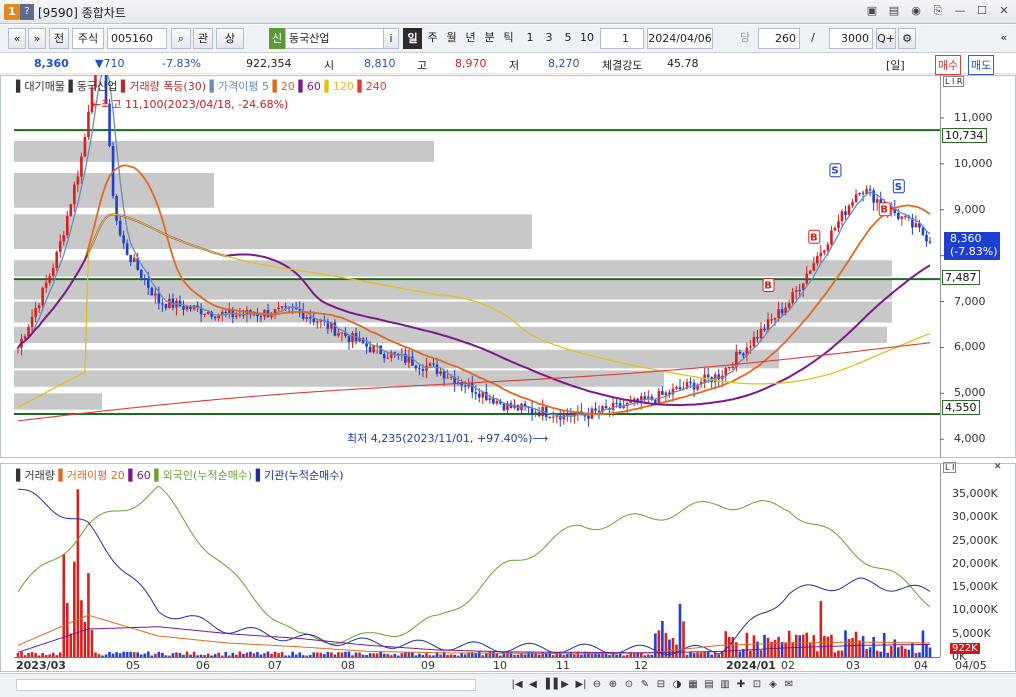 The height and width of the screenshot is (697, 1016). Describe the element at coordinates (757, 685) in the screenshot. I see `status-toolbar-icon: ⊡` at that location.